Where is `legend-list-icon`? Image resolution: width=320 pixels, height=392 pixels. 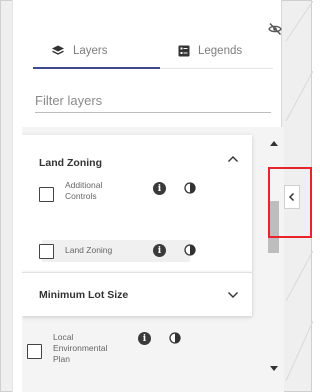
legend-list-icon is located at coordinates (184, 51).